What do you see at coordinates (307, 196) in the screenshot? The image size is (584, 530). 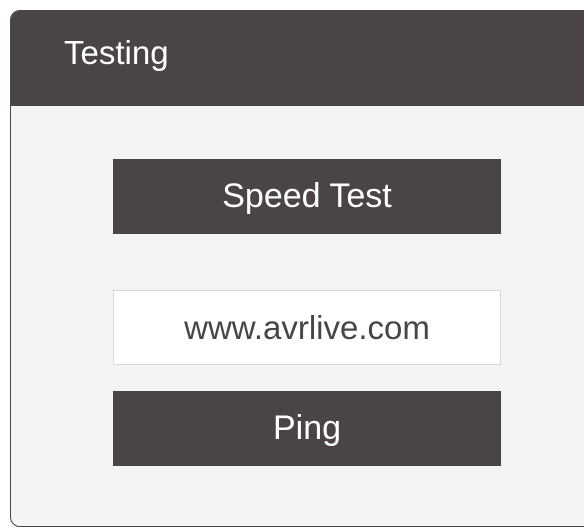 I see `speed-test-button: Speed Test` at bounding box center [307, 196].